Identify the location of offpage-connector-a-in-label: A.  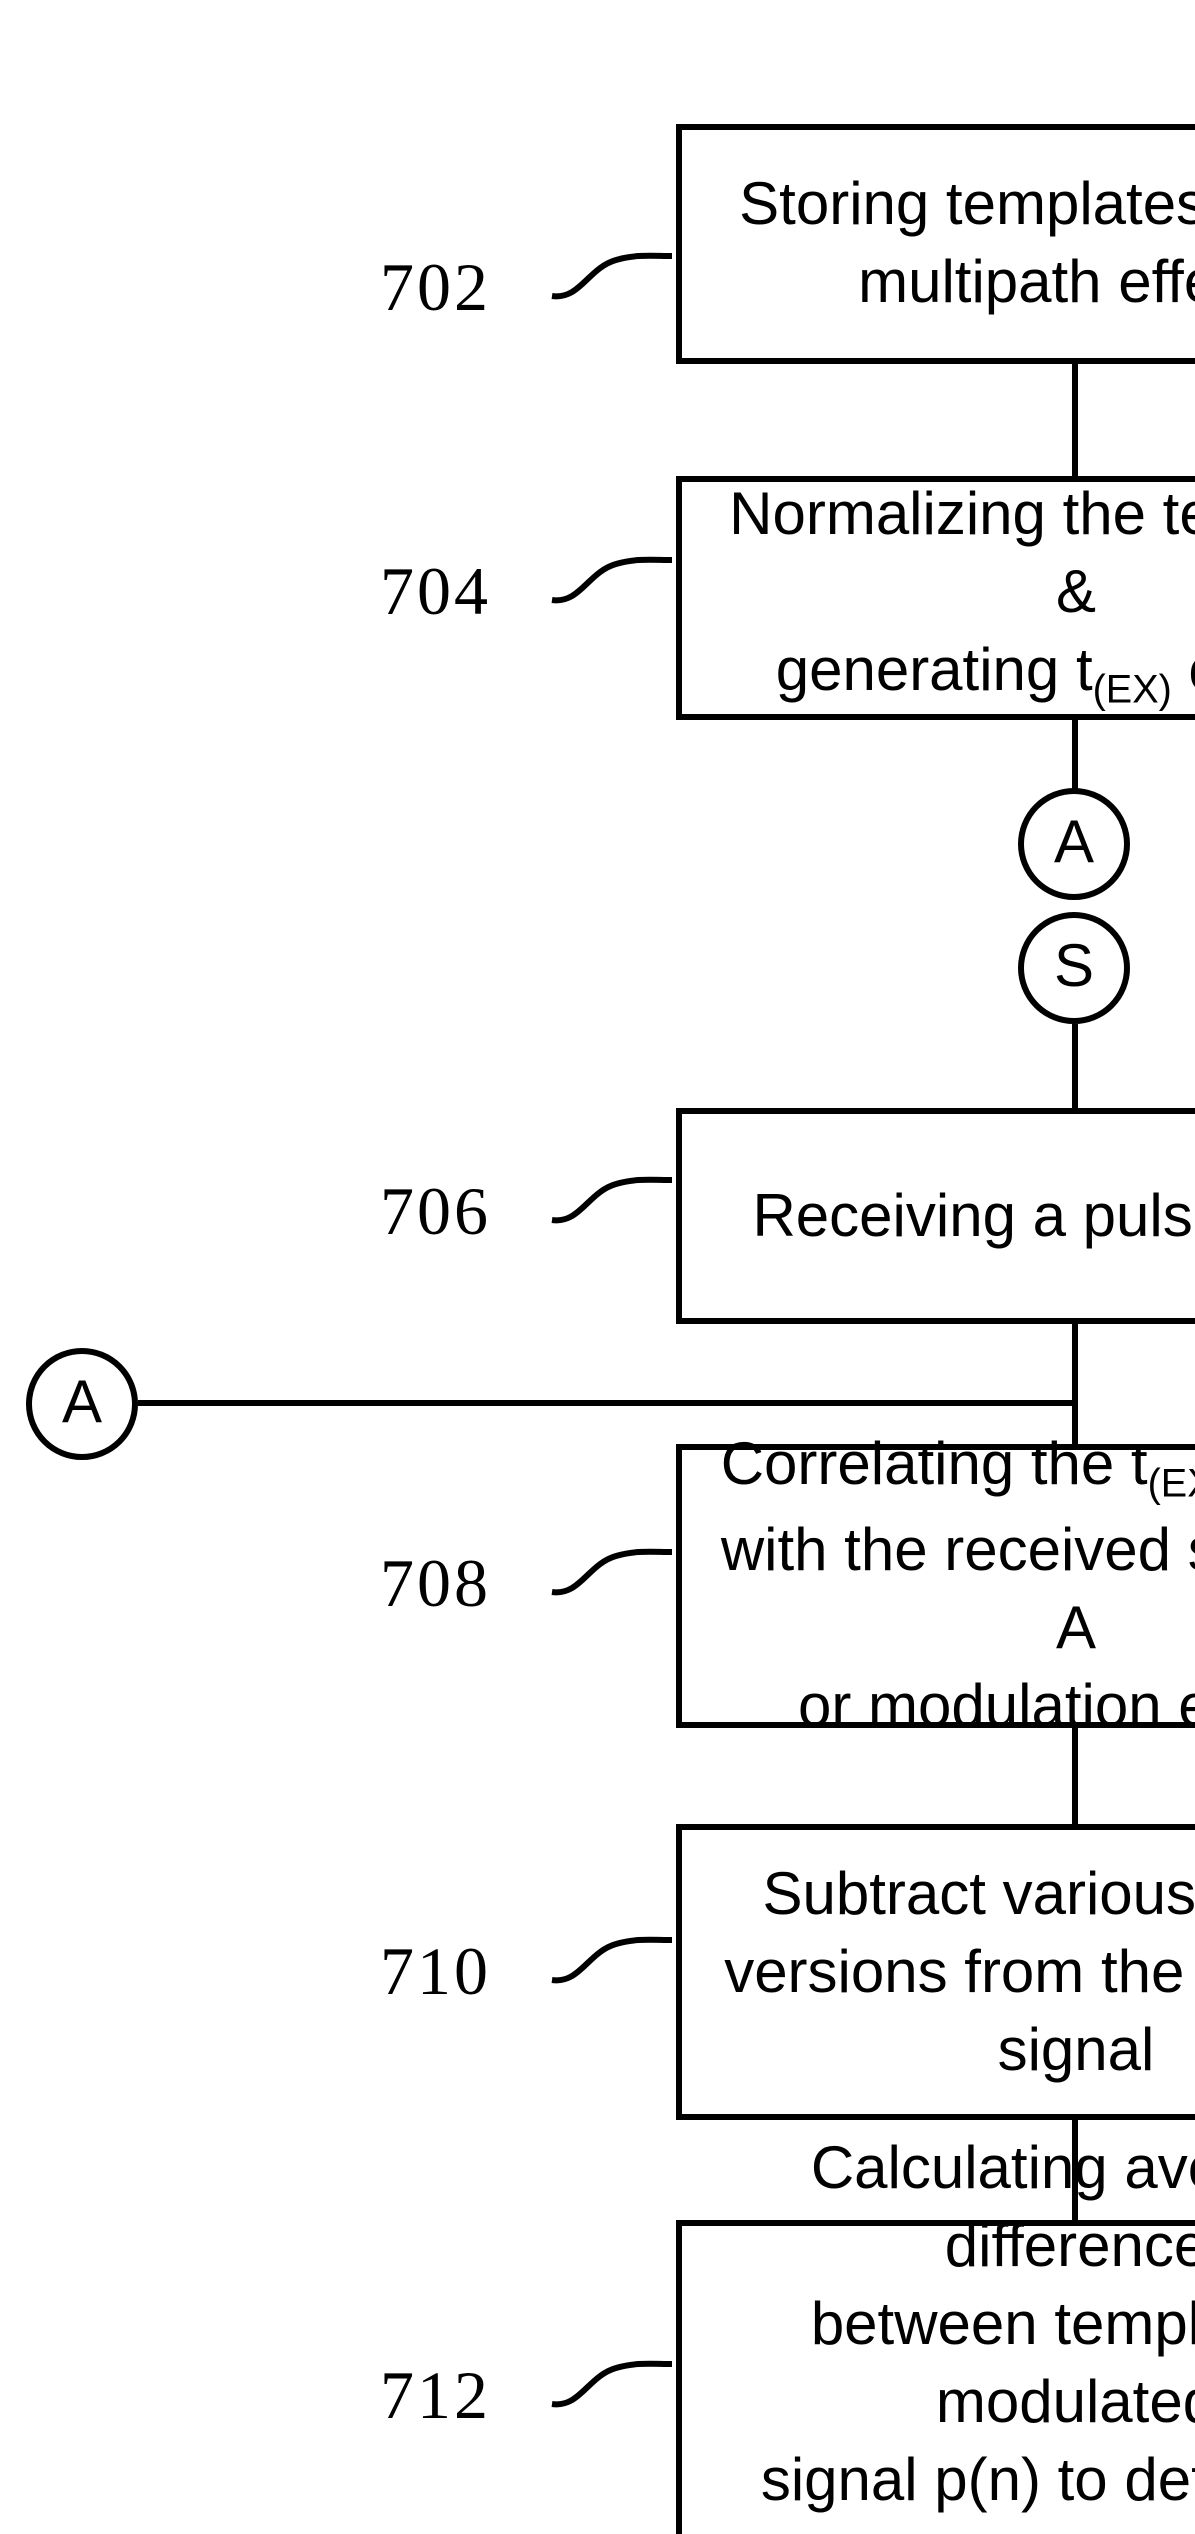
(81, 1403).